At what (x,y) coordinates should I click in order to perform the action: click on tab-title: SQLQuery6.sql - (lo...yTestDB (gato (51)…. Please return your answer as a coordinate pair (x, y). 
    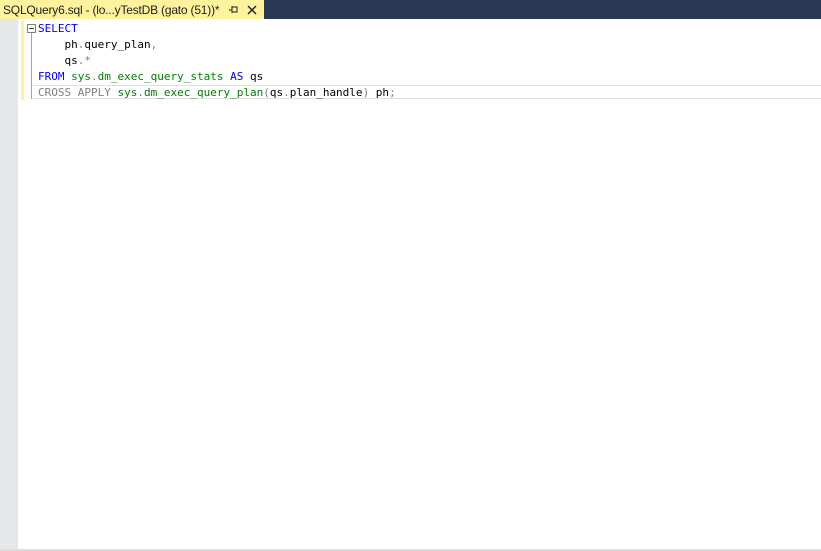
    Looking at the image, I should click on (111, 9).